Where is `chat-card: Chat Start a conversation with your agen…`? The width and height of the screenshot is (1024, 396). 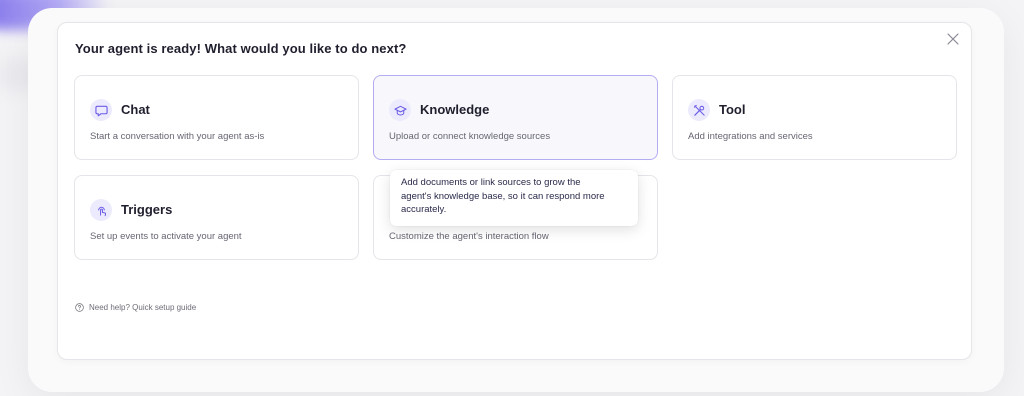 chat-card: Chat Start a conversation with your agen… is located at coordinates (216, 117).